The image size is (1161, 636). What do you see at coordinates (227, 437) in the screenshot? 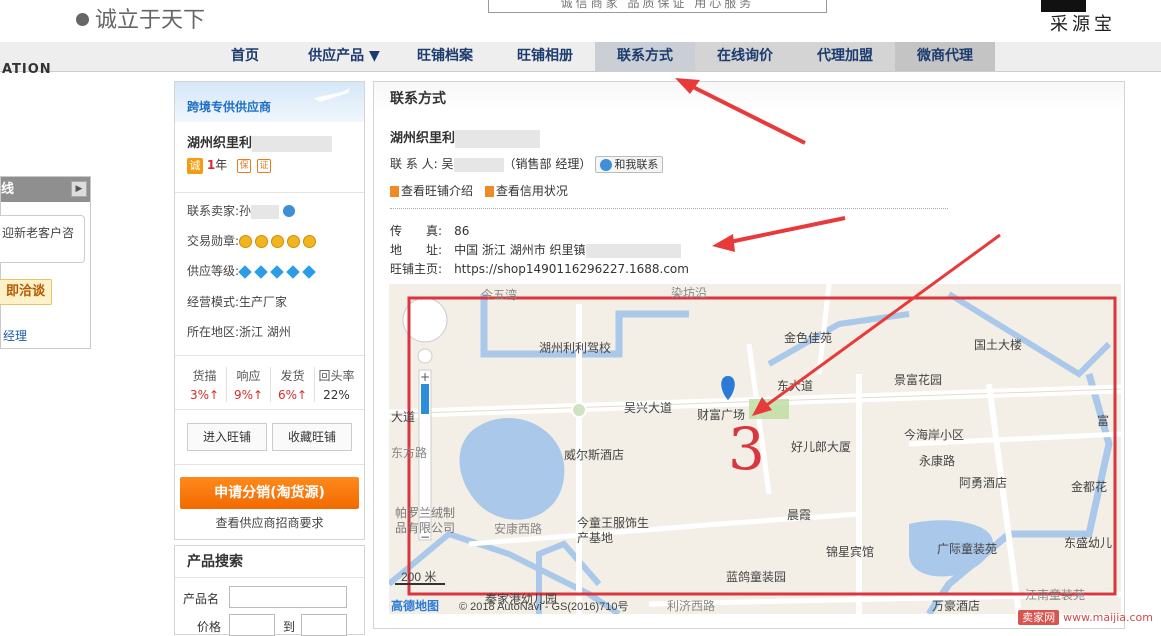
I see `enter-shop-button: 进入旺铺` at bounding box center [227, 437].